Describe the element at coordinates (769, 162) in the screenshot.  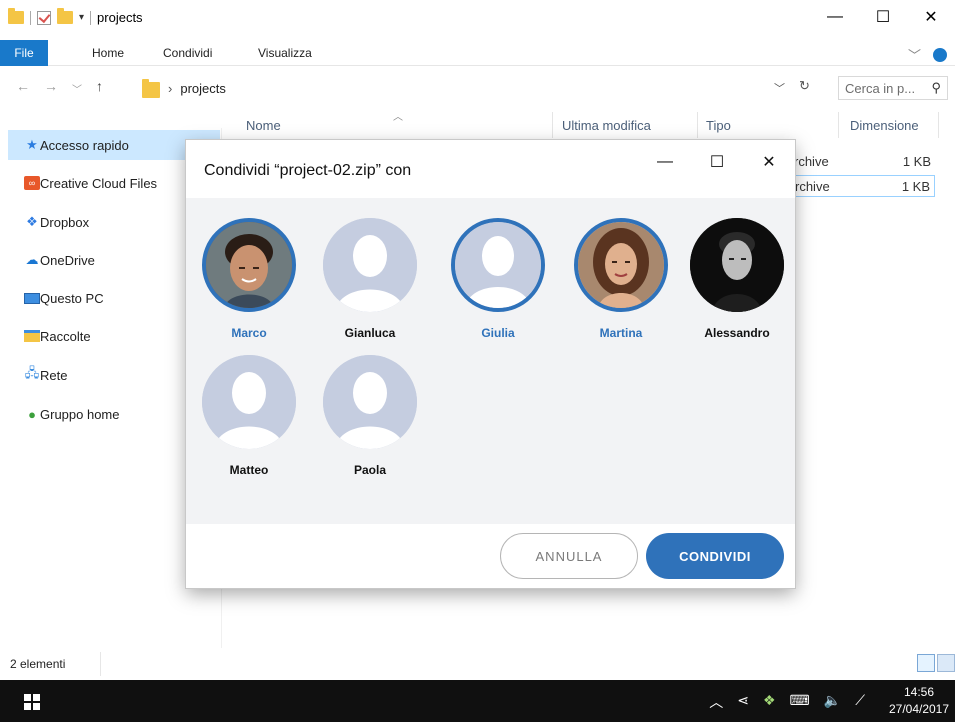
I see `dialog-close-button: ✕` at that location.